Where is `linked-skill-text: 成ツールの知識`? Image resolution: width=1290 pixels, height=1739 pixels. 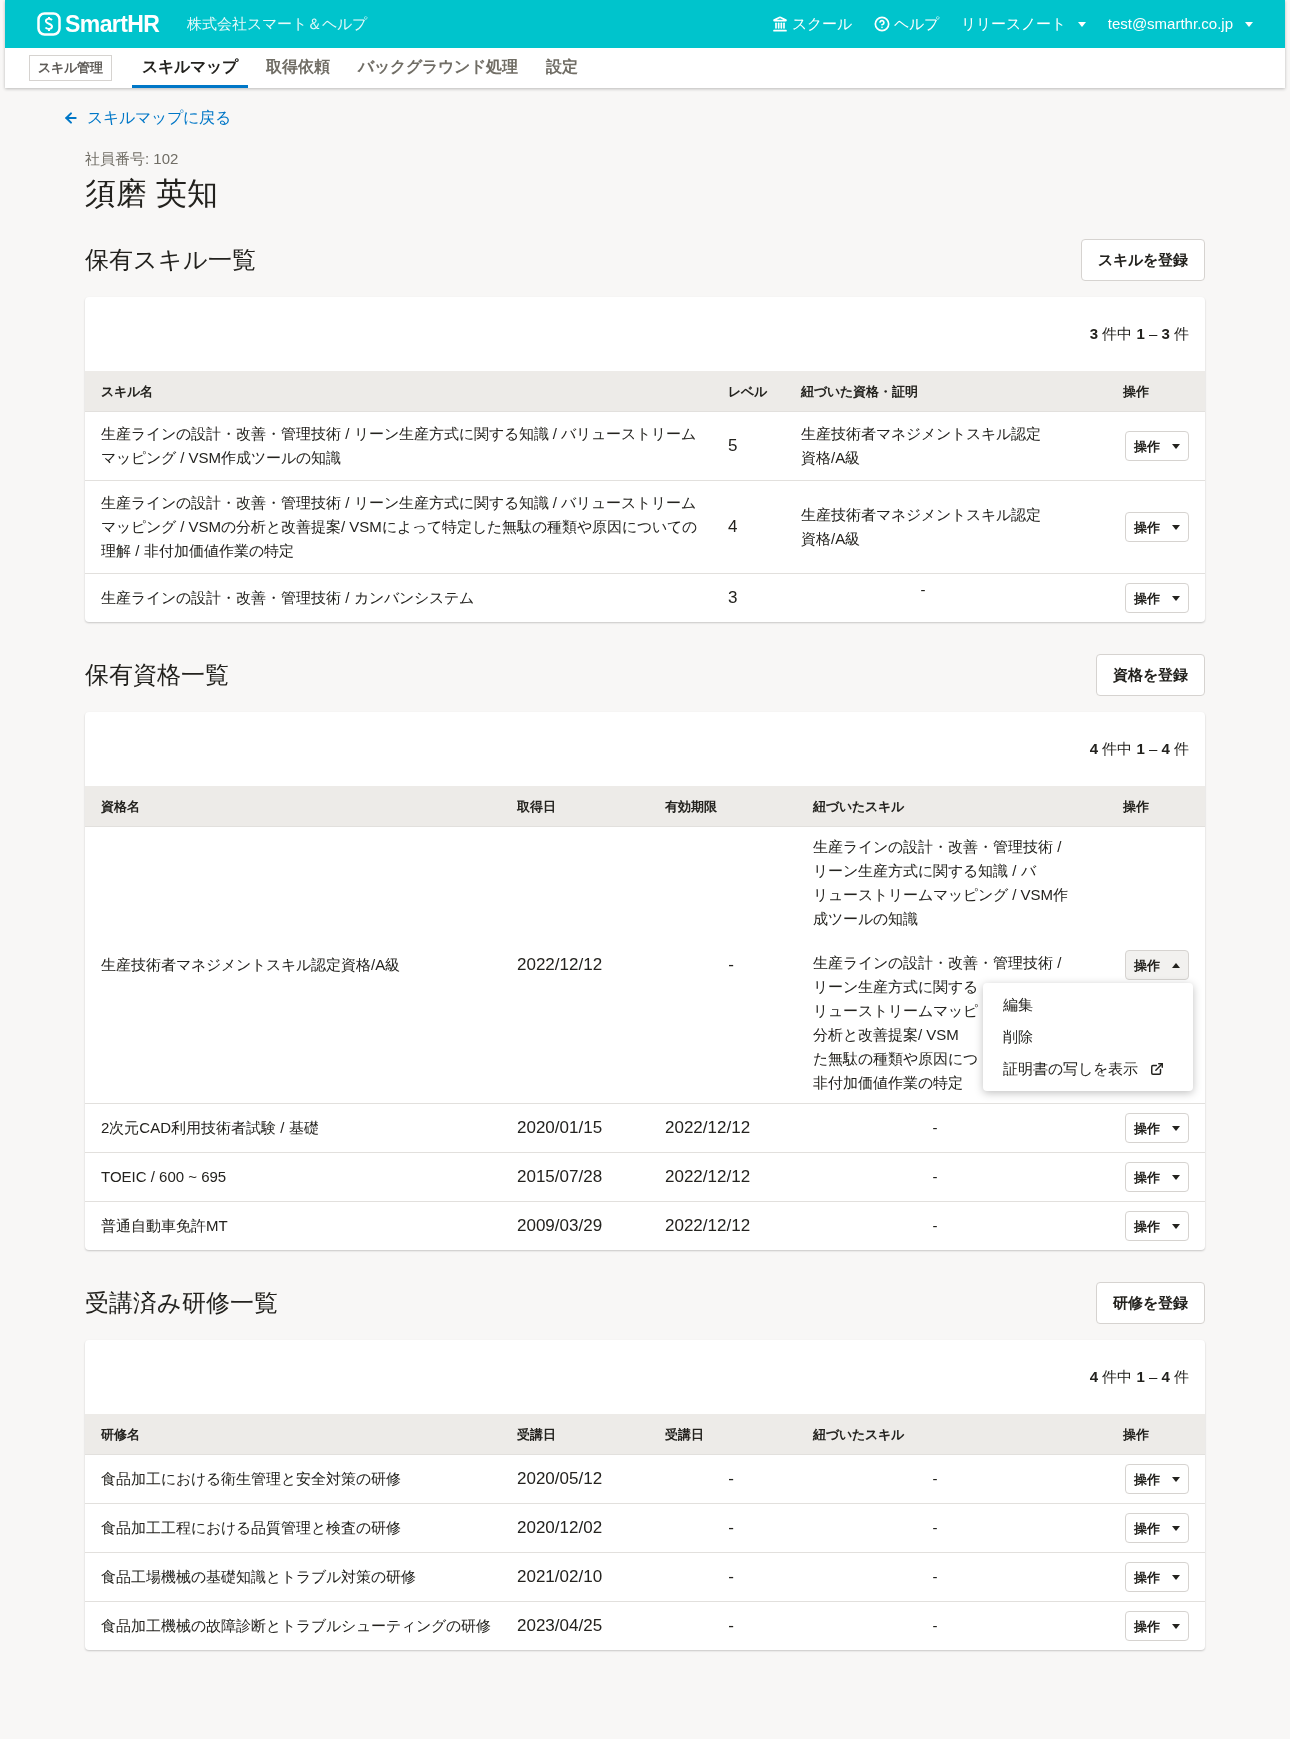
linked-skill-text: 成ツールの知識 is located at coordinates (865, 919).